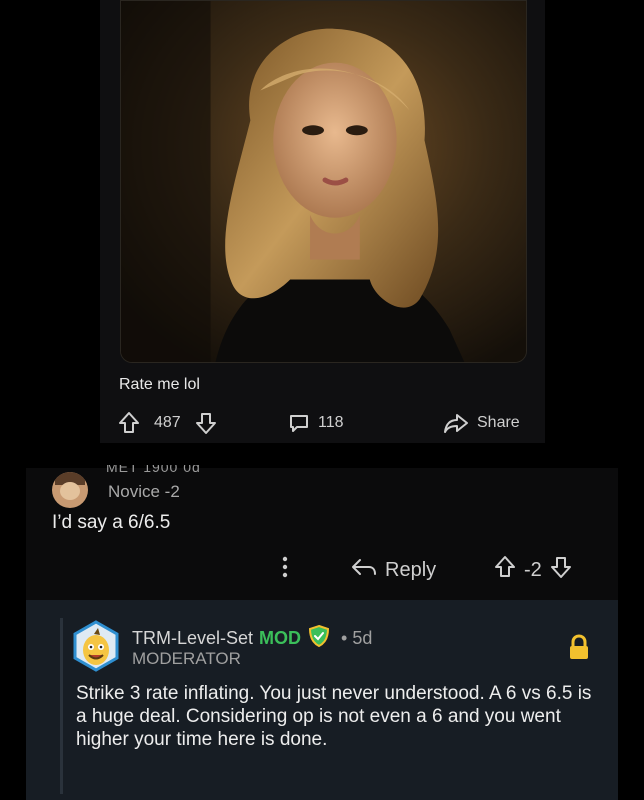 The image size is (644, 800). Describe the element at coordinates (96, 646) in the screenshot. I see `mod-avatar` at that location.